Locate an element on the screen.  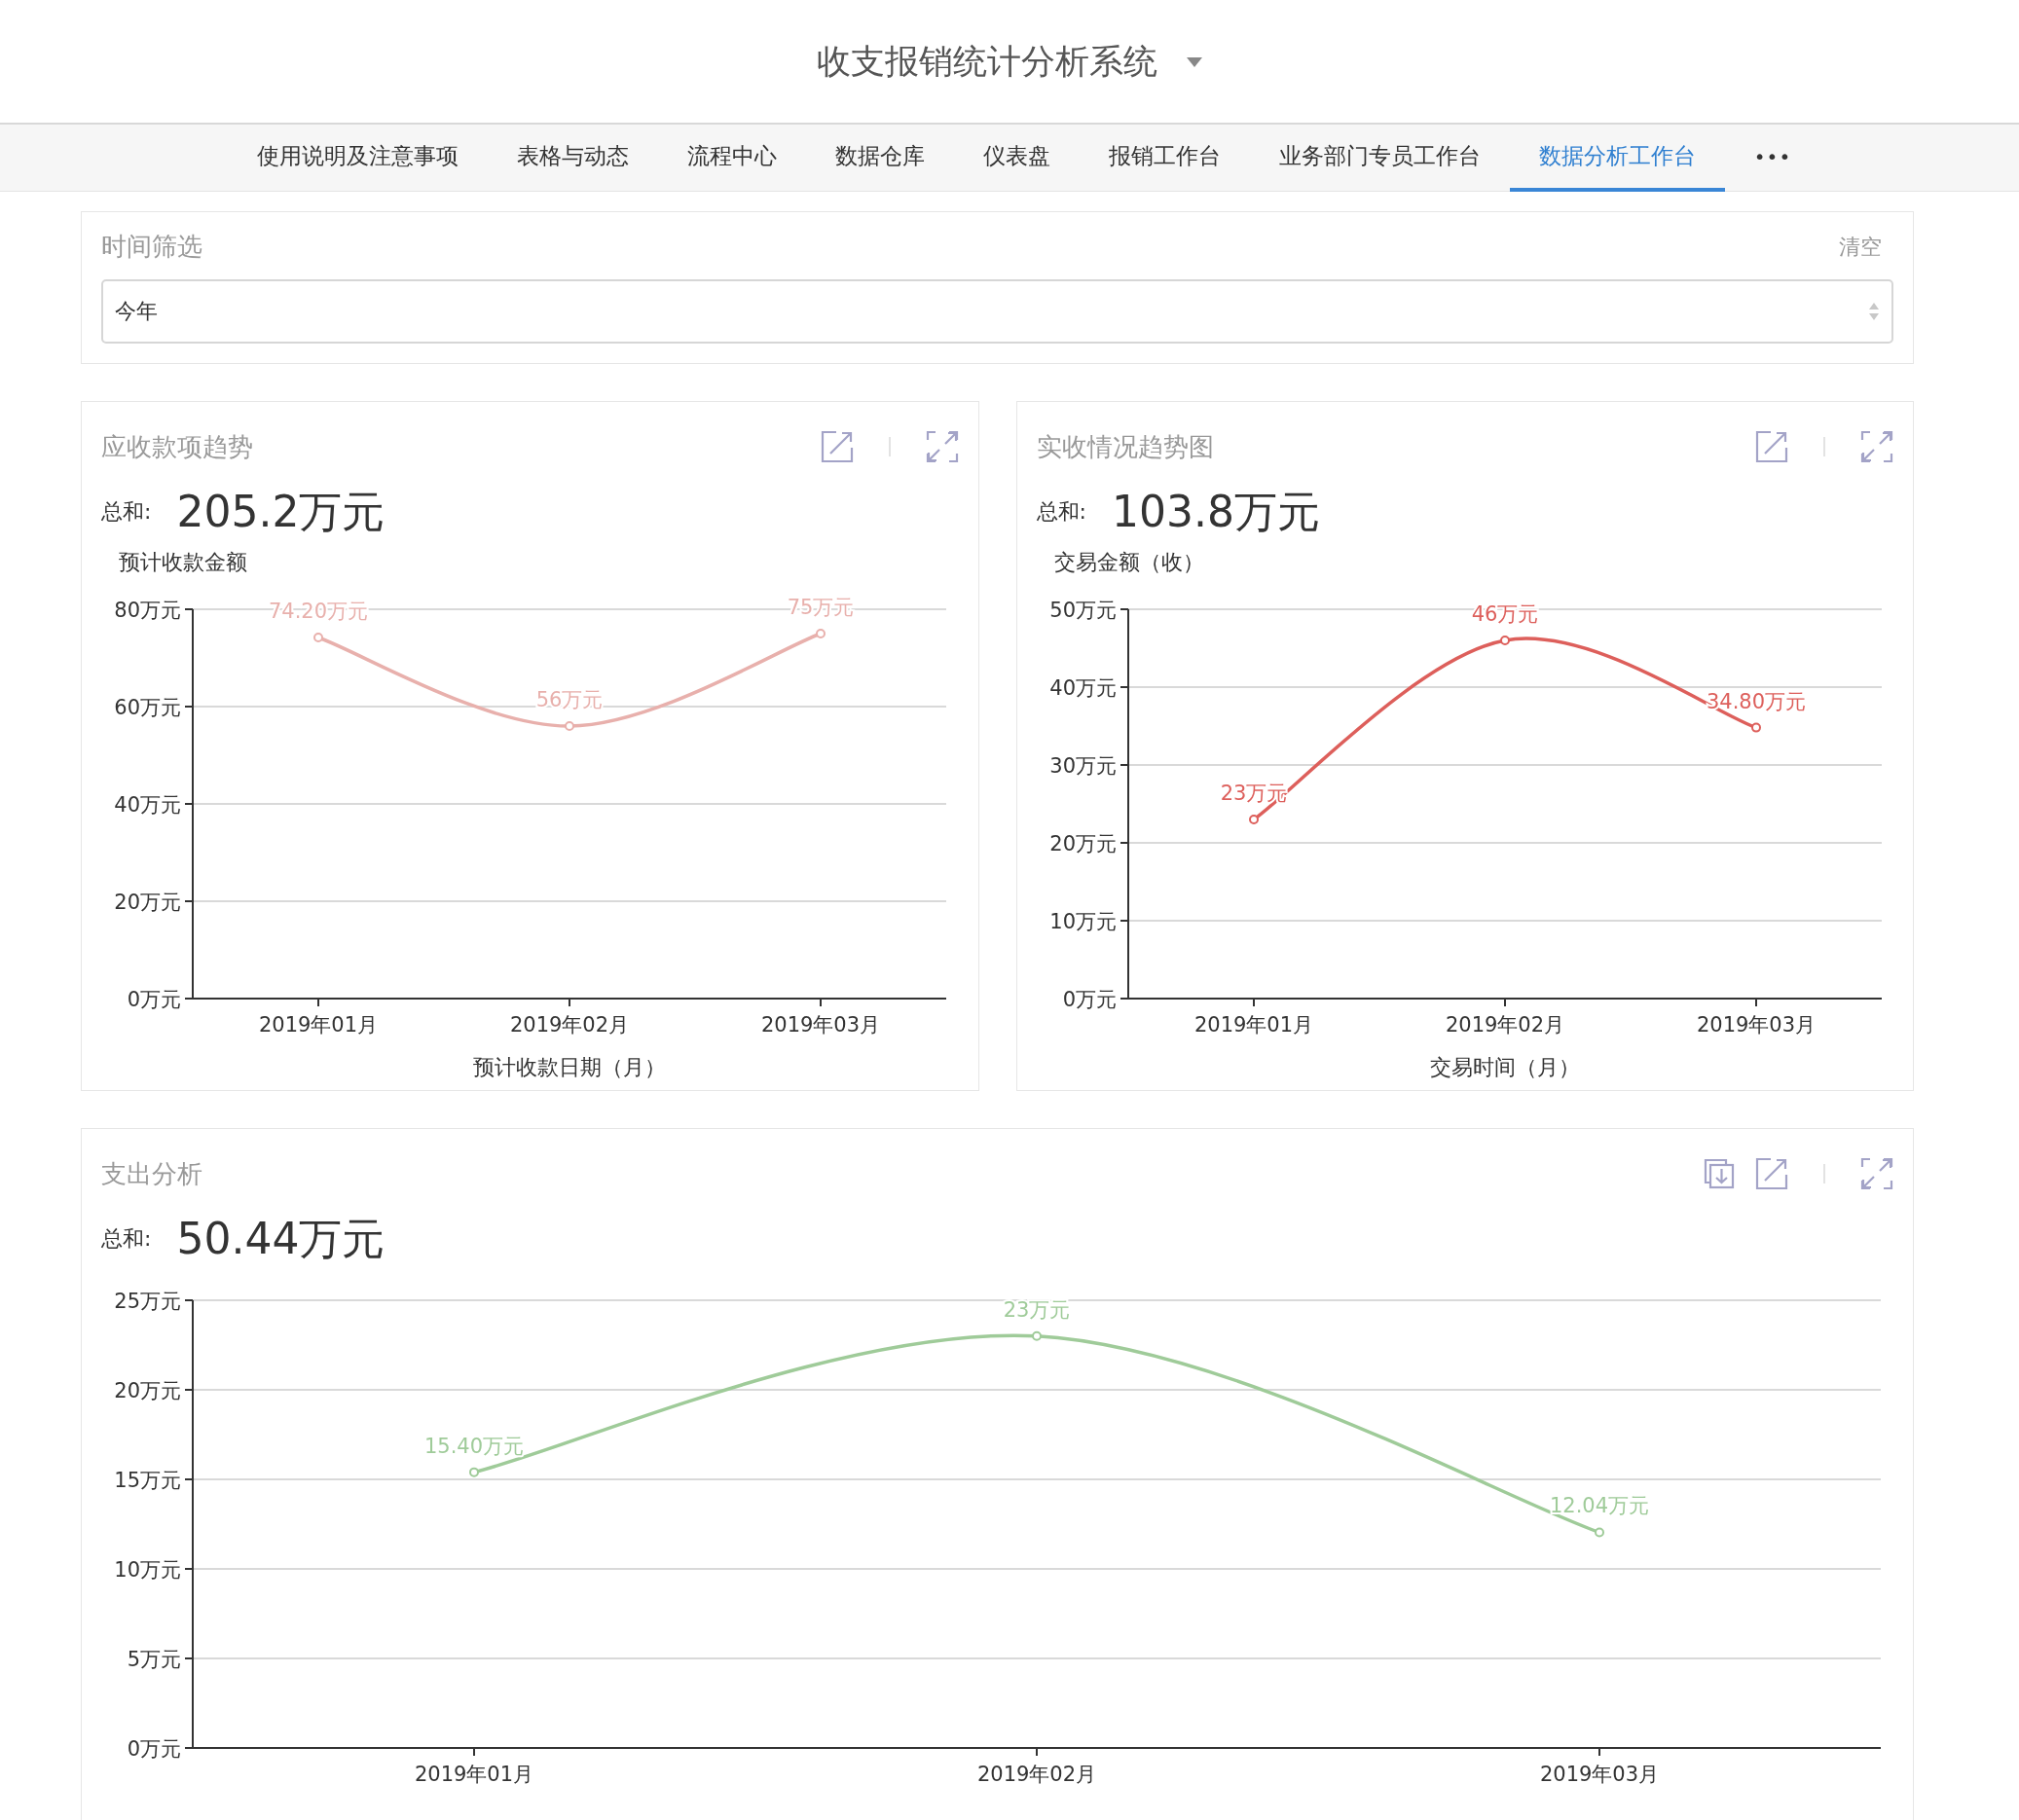
app-title: 收支报销统计分析系统 is located at coordinates (987, 61).